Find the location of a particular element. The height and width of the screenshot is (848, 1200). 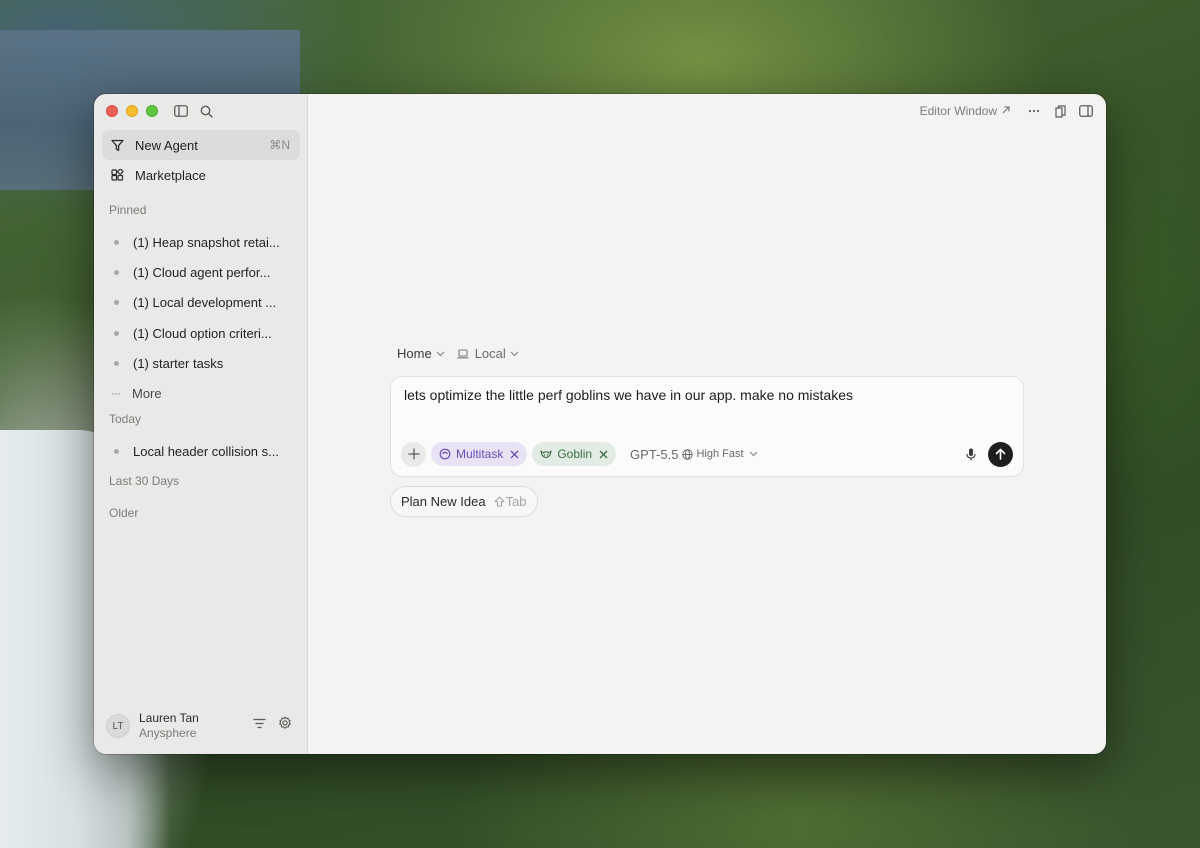

search-icon is located at coordinates (206, 111).